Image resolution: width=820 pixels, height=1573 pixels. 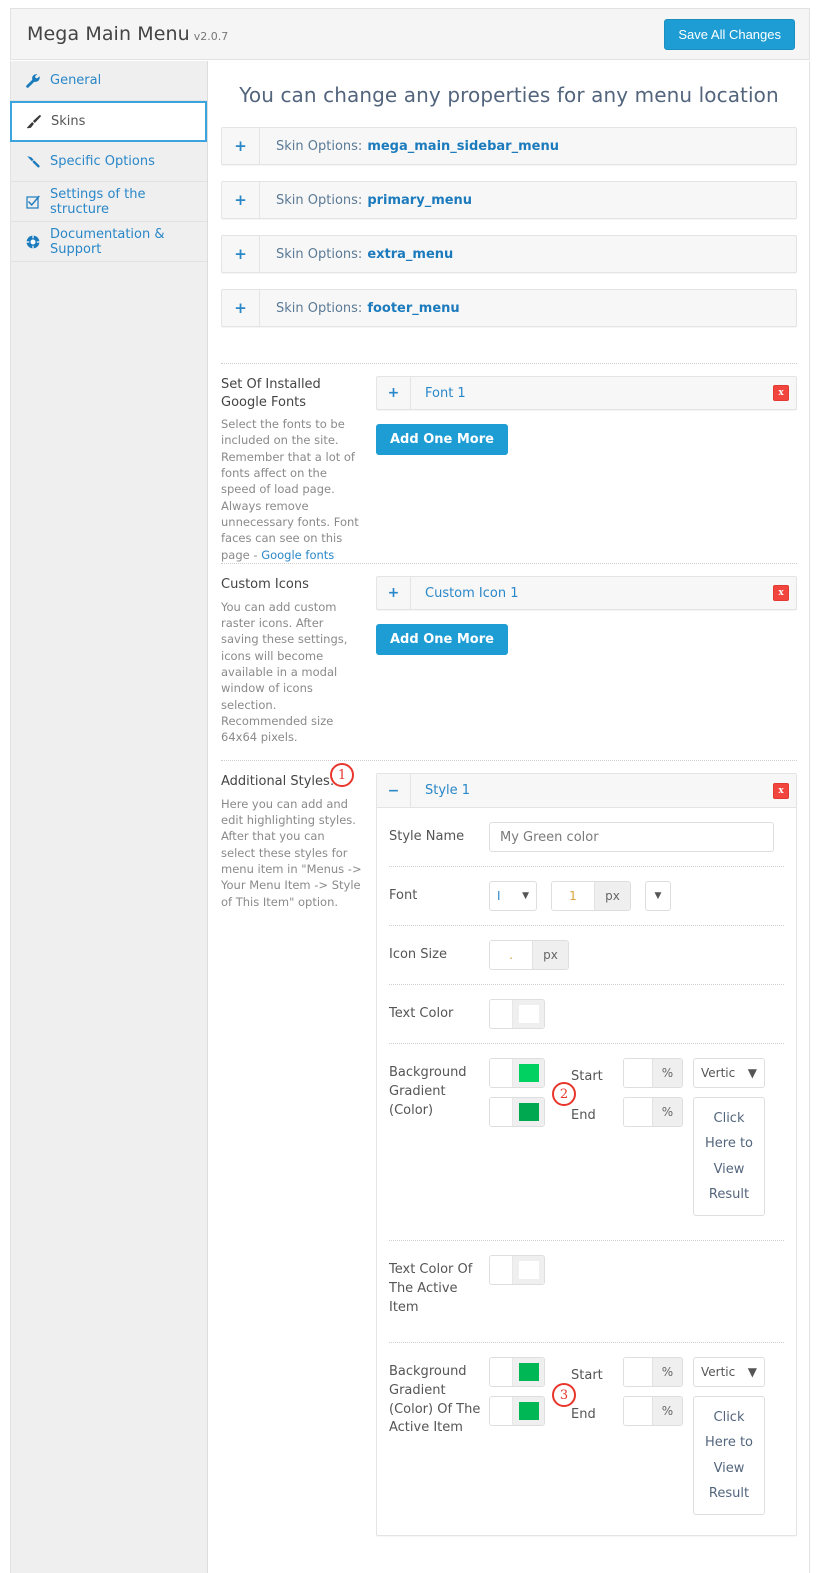 What do you see at coordinates (513, 896) in the screenshot?
I see `font-family-select: I ▼` at bounding box center [513, 896].